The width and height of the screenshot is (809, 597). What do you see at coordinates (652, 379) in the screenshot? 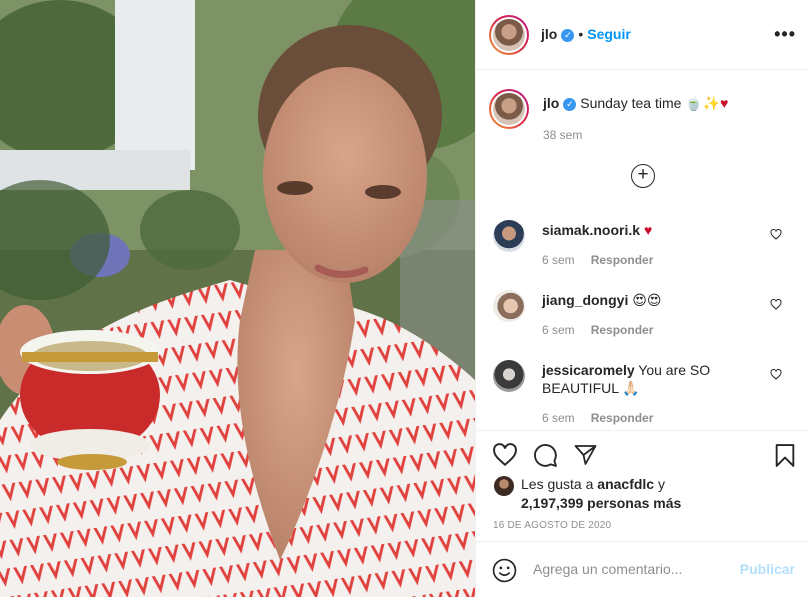
I see `comment-text: jessicaromely You are SO BEAUTIFUL 🙏🏻` at bounding box center [652, 379].